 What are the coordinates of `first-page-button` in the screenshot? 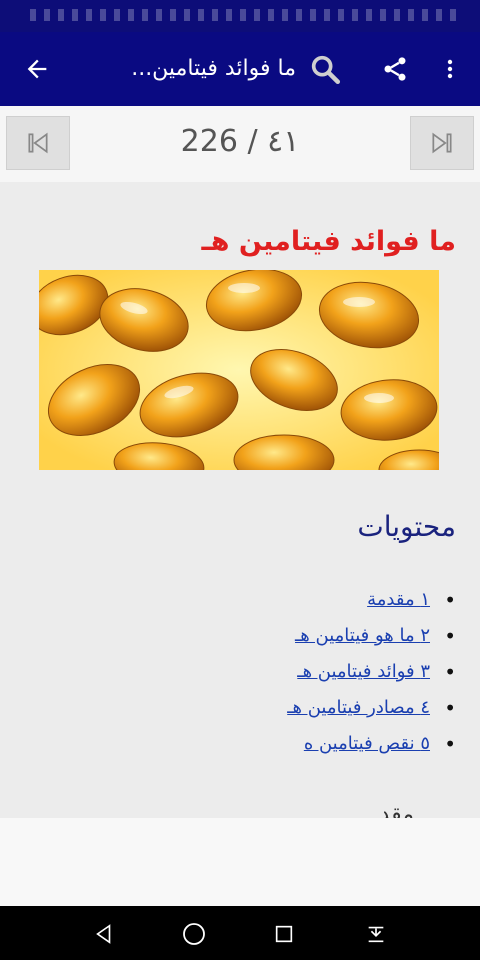 It's located at (38, 143).